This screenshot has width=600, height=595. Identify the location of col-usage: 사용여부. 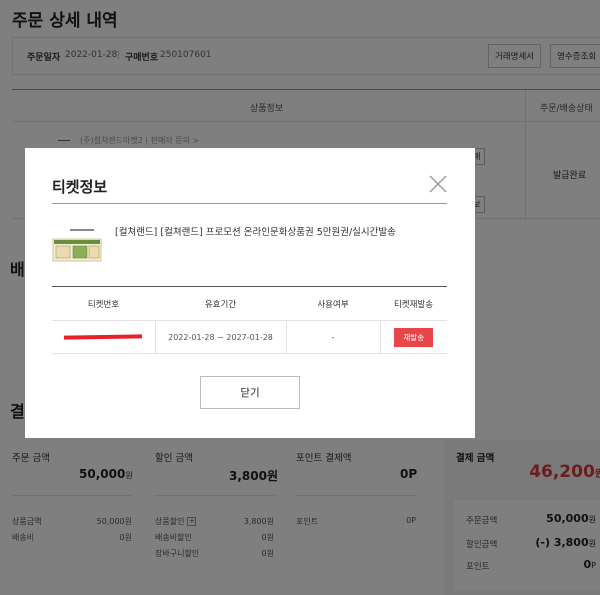
(333, 303).